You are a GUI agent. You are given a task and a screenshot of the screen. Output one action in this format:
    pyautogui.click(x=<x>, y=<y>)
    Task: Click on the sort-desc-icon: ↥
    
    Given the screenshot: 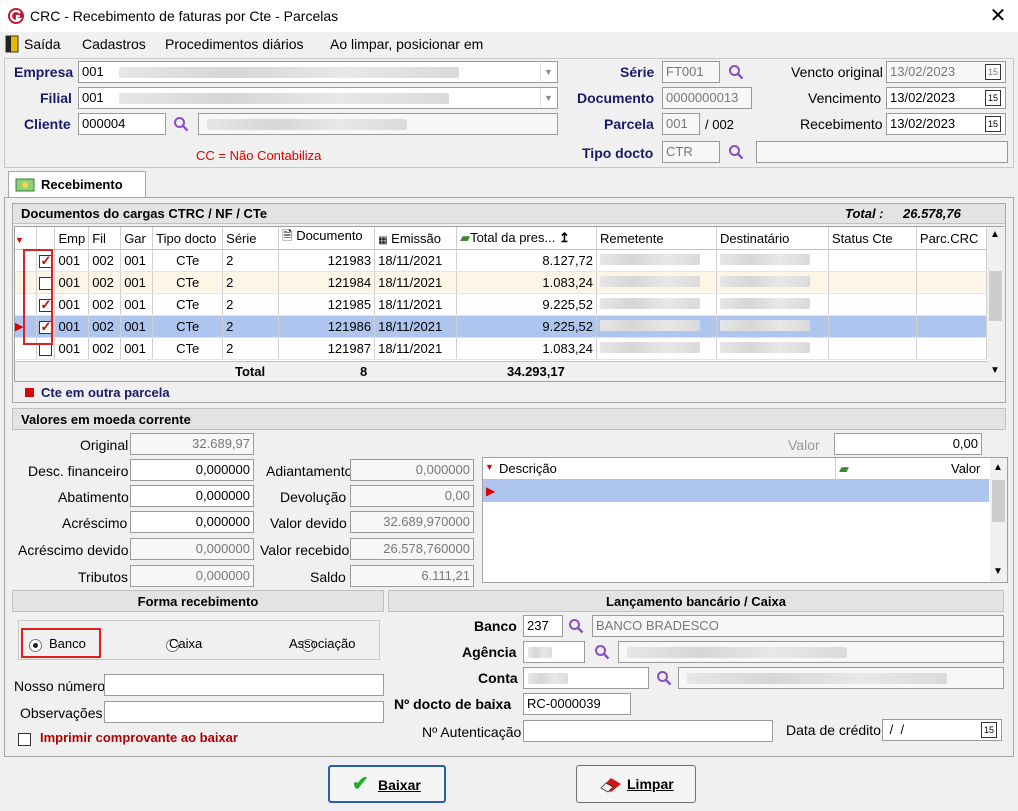 What is the action you would take?
    pyautogui.click(x=564, y=237)
    